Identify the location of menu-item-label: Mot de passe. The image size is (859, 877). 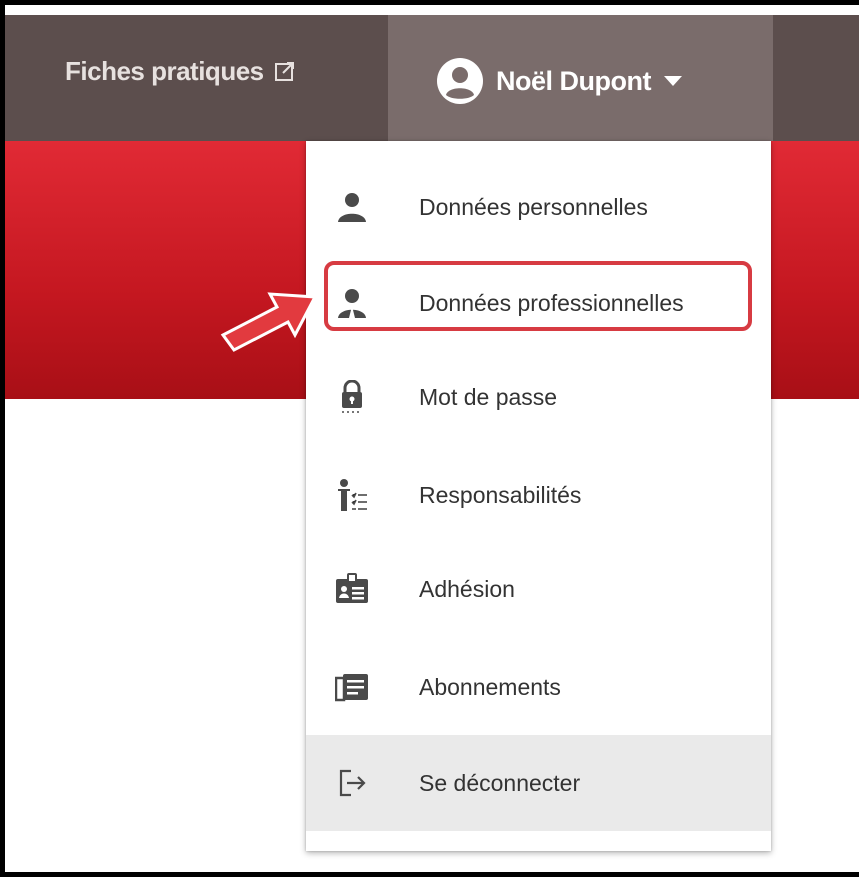
(488, 396).